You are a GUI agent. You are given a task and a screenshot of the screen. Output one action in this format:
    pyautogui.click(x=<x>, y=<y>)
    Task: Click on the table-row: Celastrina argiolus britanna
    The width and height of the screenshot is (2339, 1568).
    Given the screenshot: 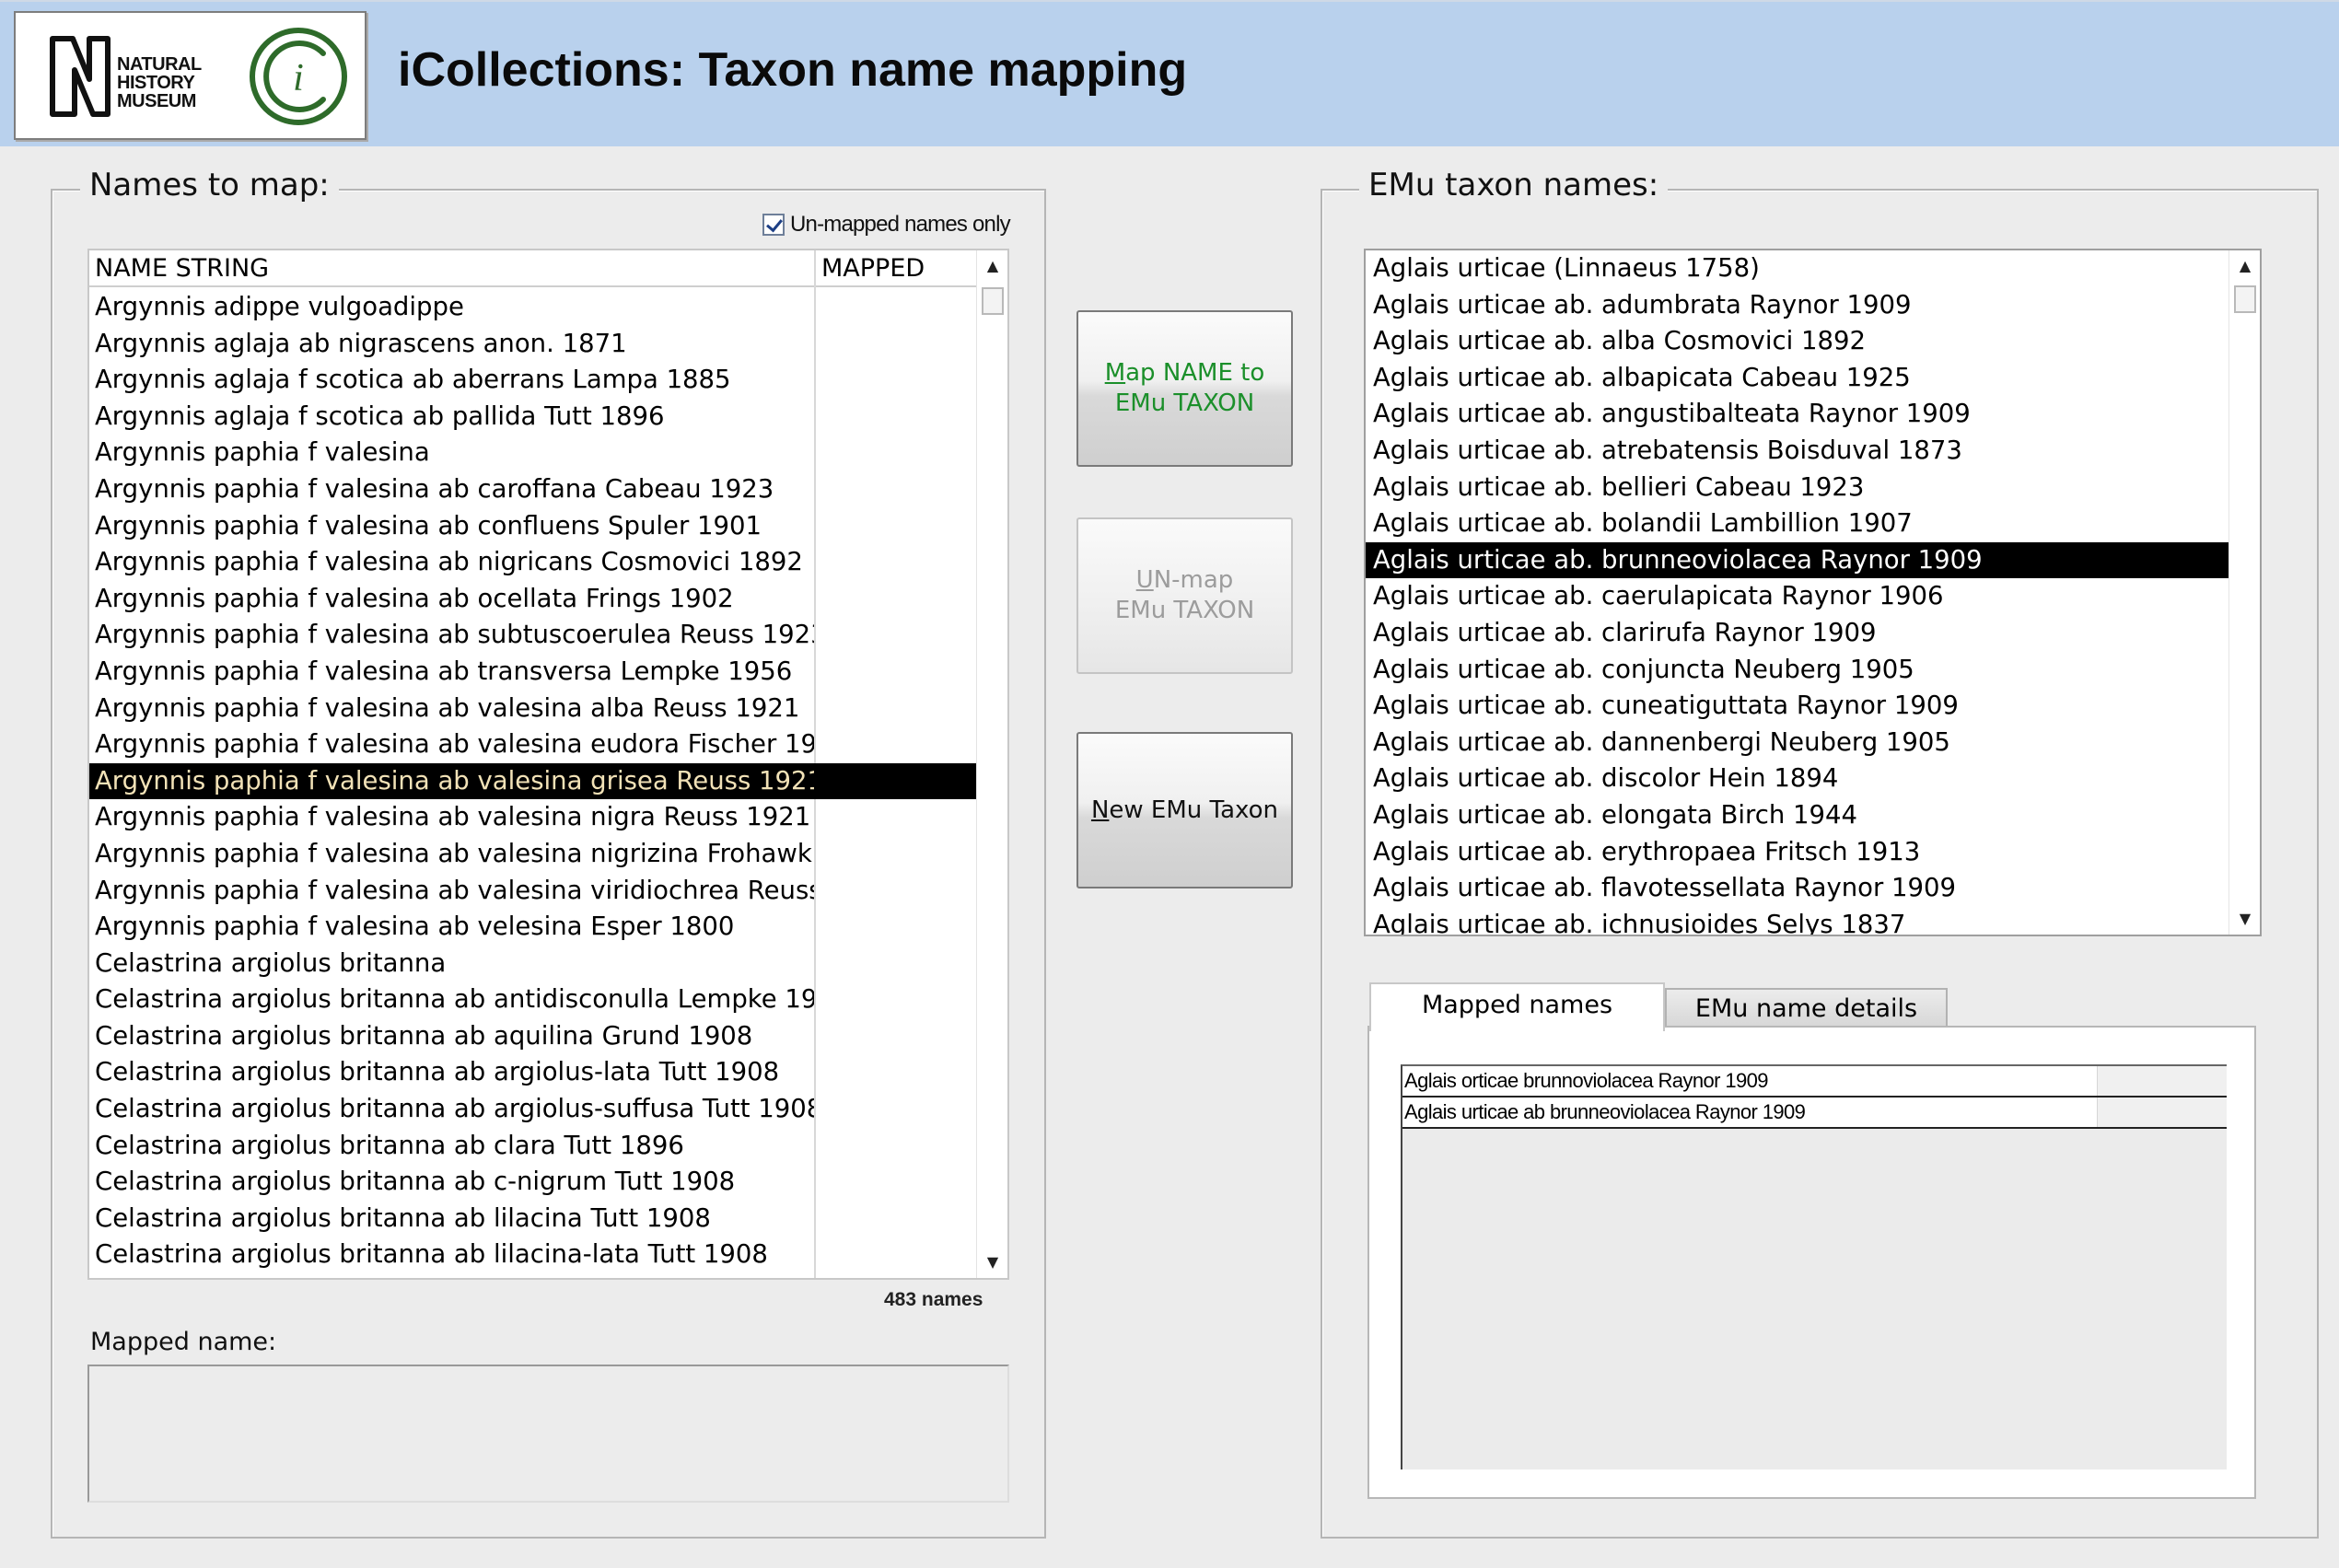 What is the action you would take?
    pyautogui.click(x=533, y=964)
    